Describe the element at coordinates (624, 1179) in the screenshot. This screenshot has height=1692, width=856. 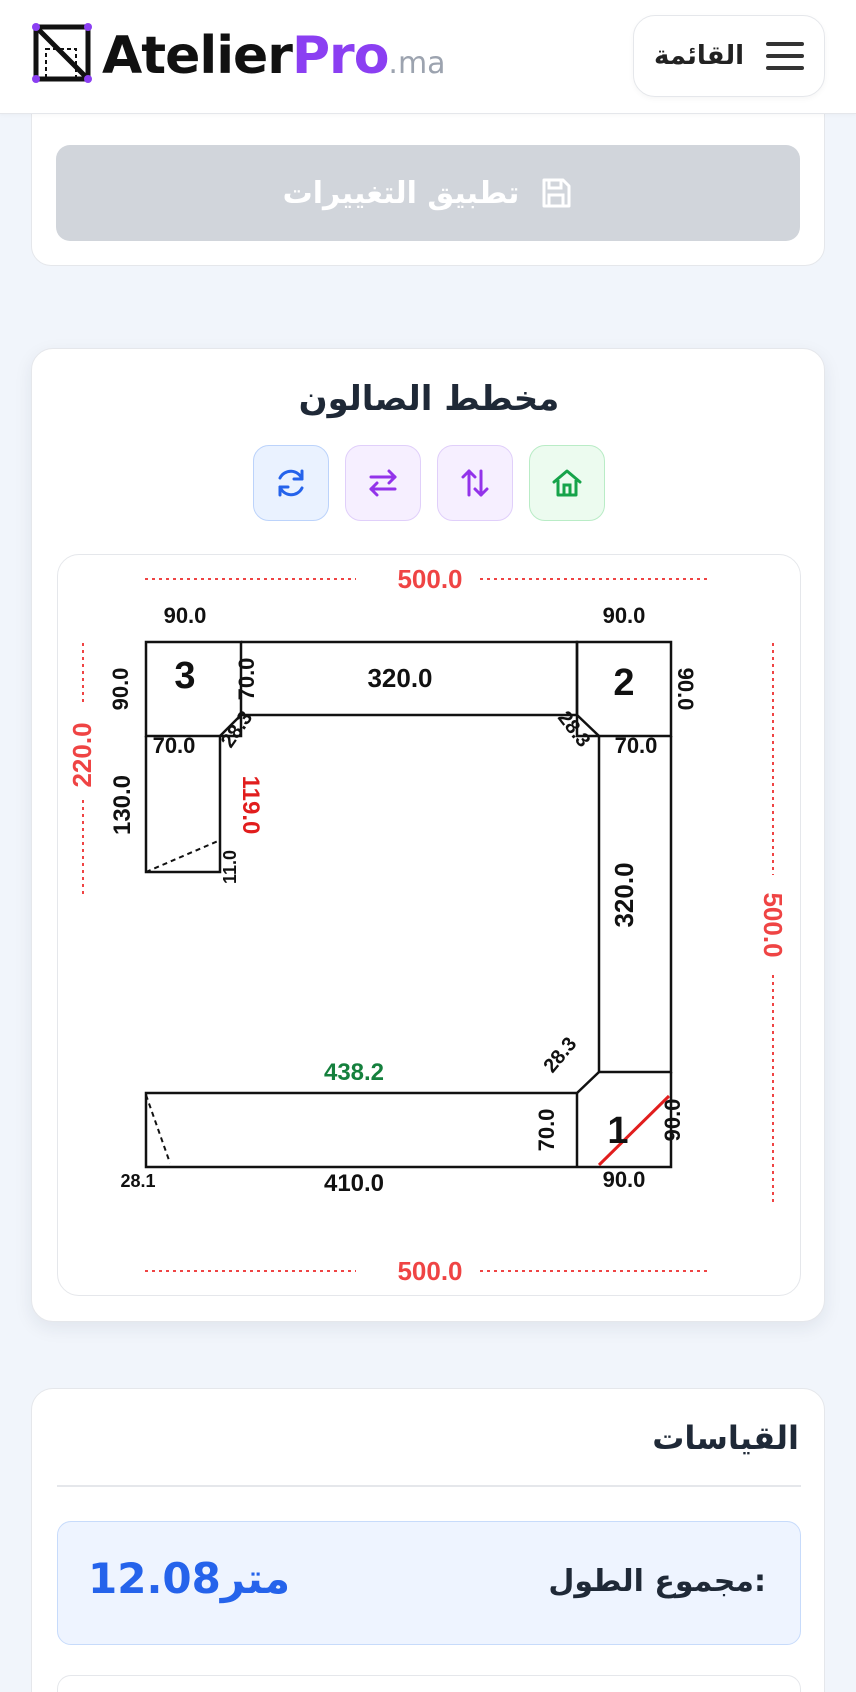
I see `corner-1-bottom-dim: 90.0` at that location.